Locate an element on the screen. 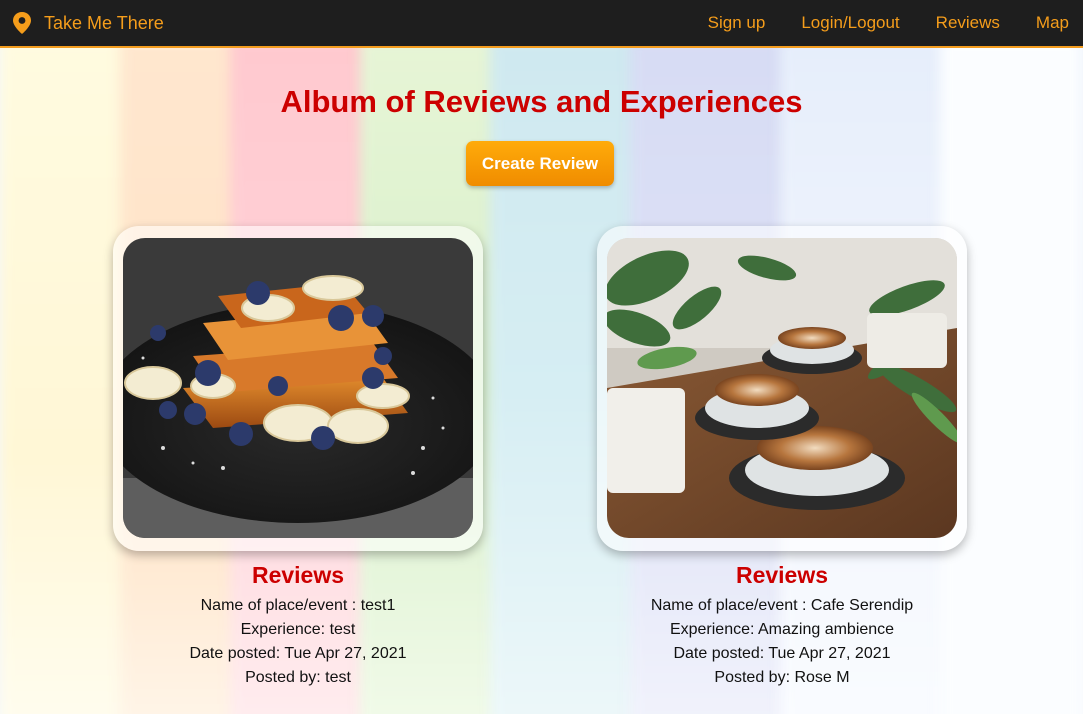 The height and width of the screenshot is (714, 1083). nav-links: Sign up Login/Logout Reviews Map is located at coordinates (870, 23).